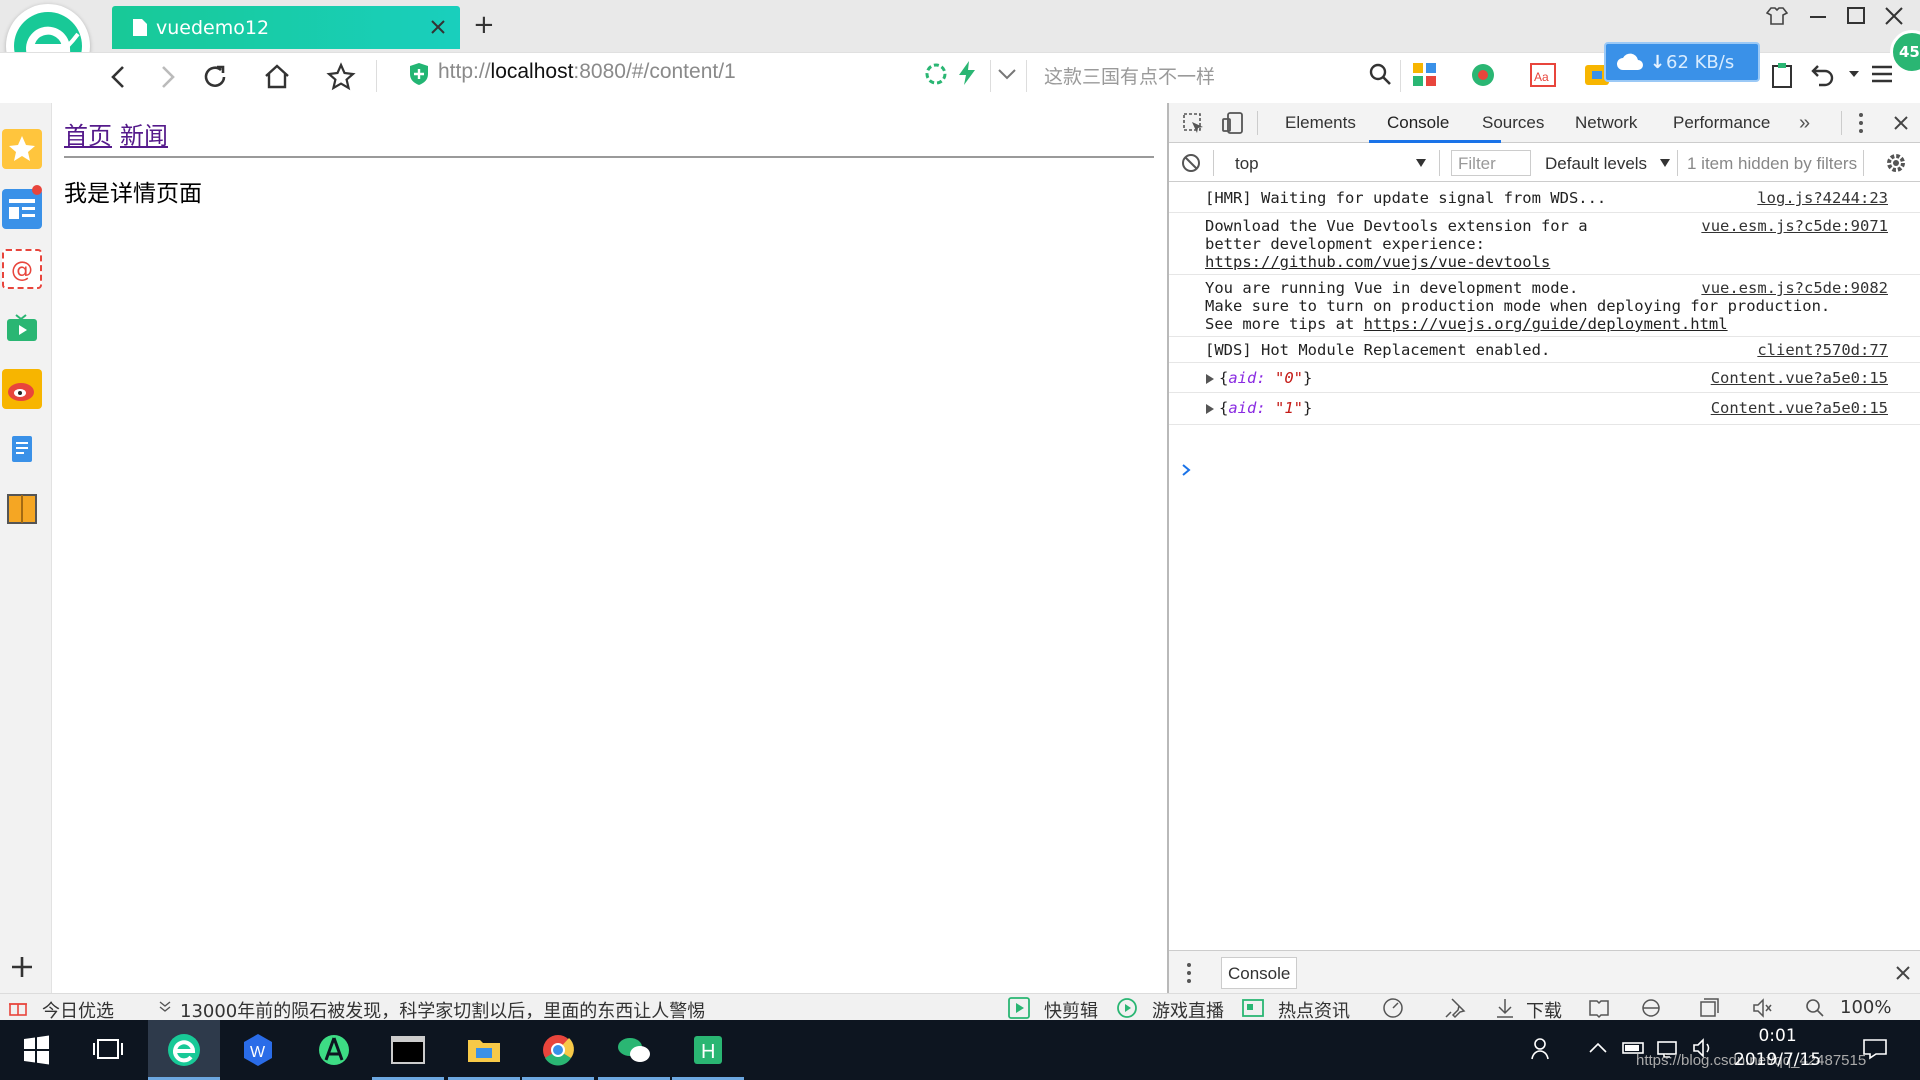 The image size is (1920, 1080). Describe the element at coordinates (1380, 74) in the screenshot. I see `search-icon` at that location.